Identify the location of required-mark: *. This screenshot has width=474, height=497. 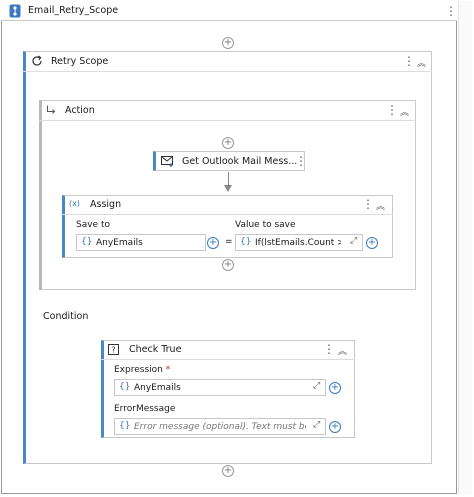
(168, 370).